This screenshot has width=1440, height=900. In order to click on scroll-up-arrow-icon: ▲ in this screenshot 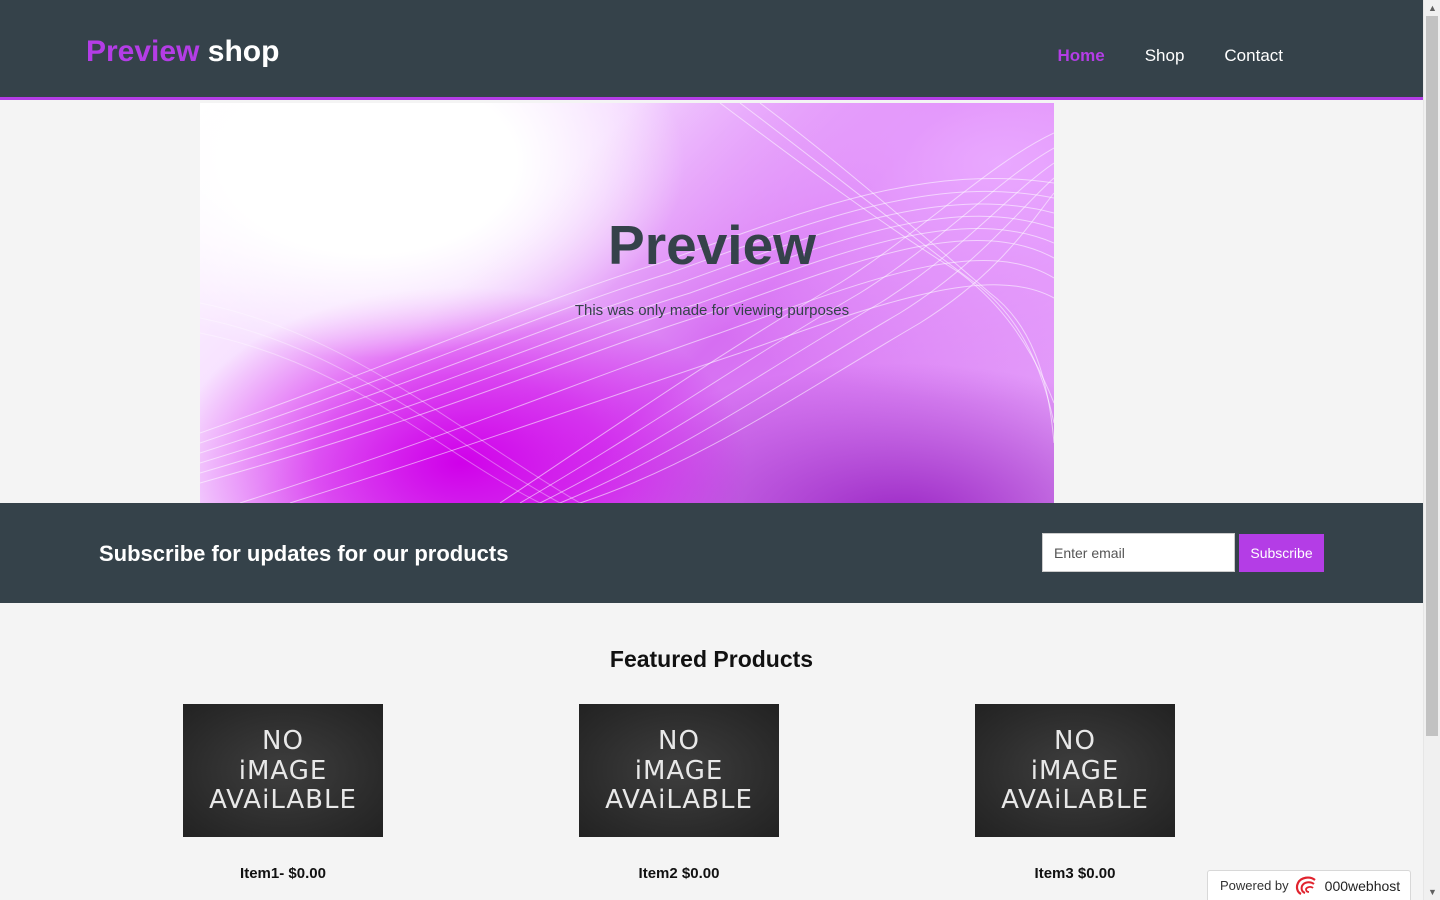, I will do `click(1432, 8)`.